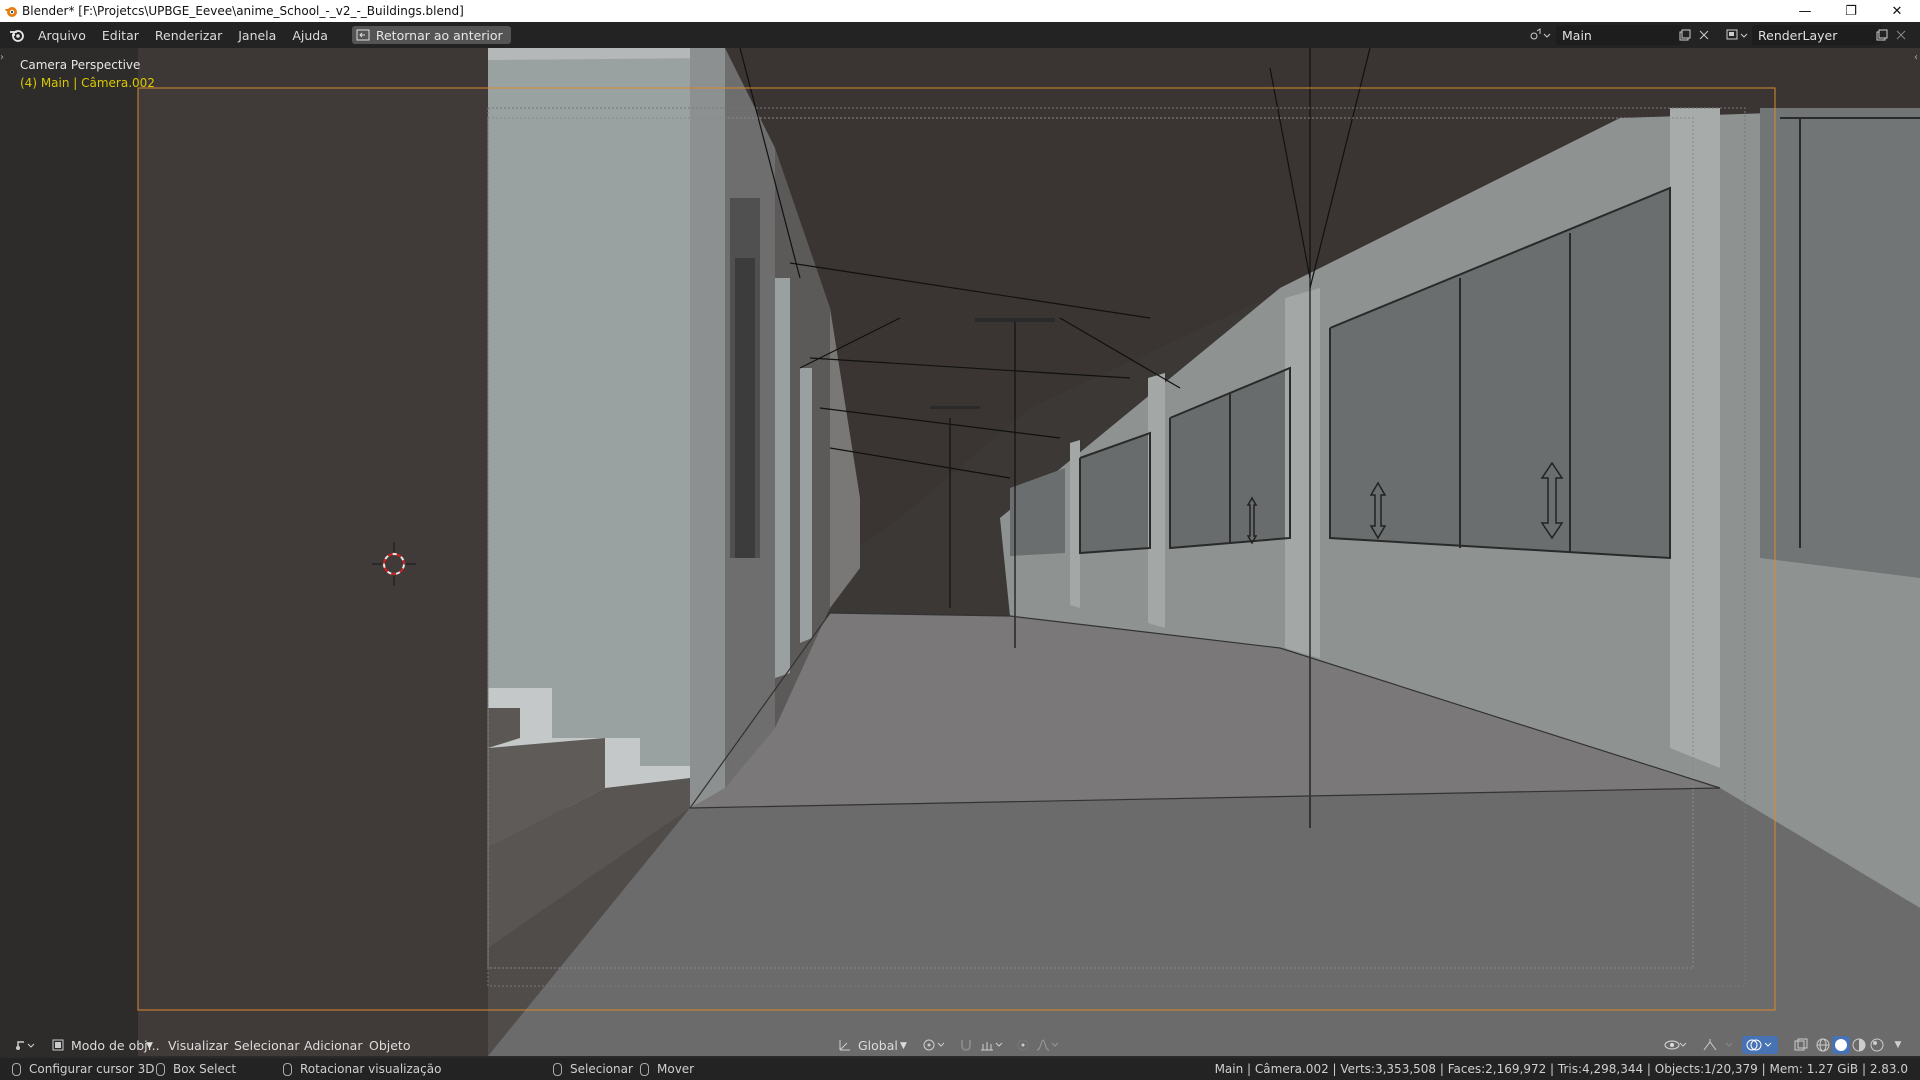 Image resolution: width=1920 pixels, height=1080 pixels. What do you see at coordinates (333, 1045) in the screenshot?
I see `menu-adicionar: Adicionar` at bounding box center [333, 1045].